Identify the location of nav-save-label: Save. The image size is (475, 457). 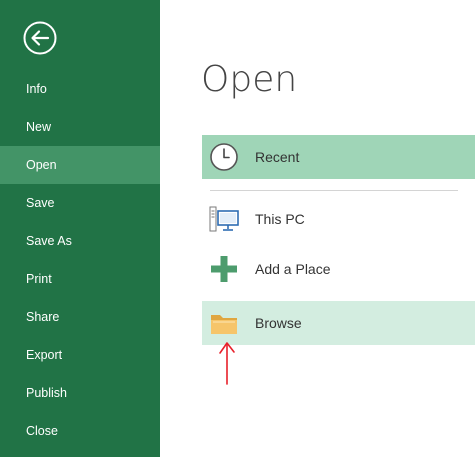
(40, 203).